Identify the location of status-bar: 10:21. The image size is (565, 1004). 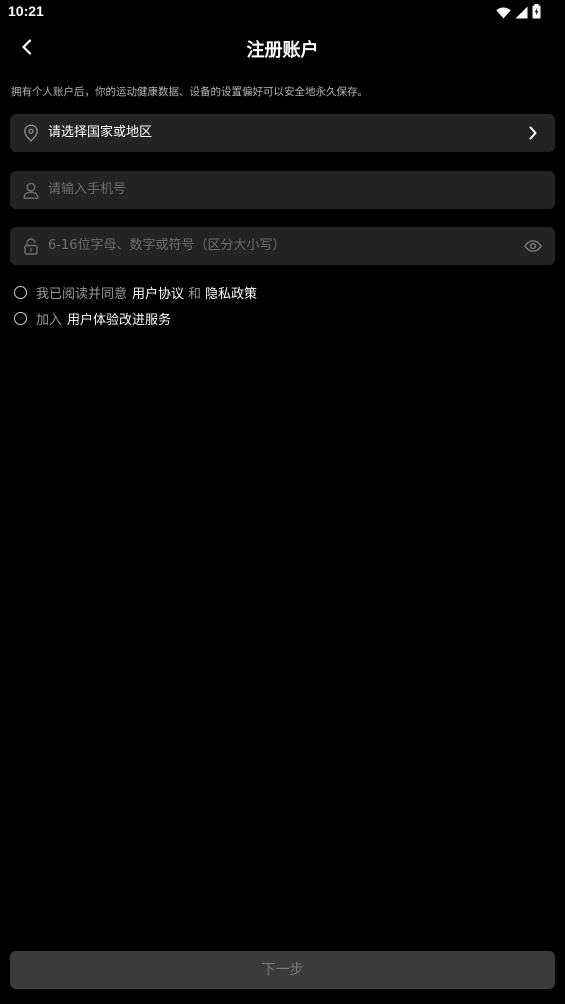
(282, 12).